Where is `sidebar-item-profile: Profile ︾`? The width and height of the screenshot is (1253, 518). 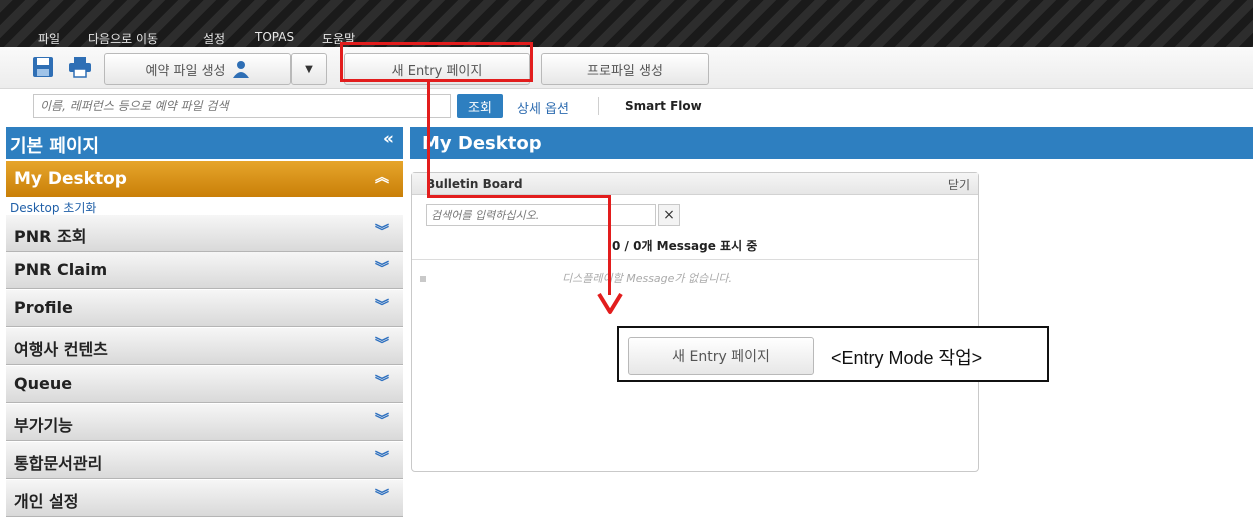
sidebar-item-profile: Profile ︾ is located at coordinates (204, 308).